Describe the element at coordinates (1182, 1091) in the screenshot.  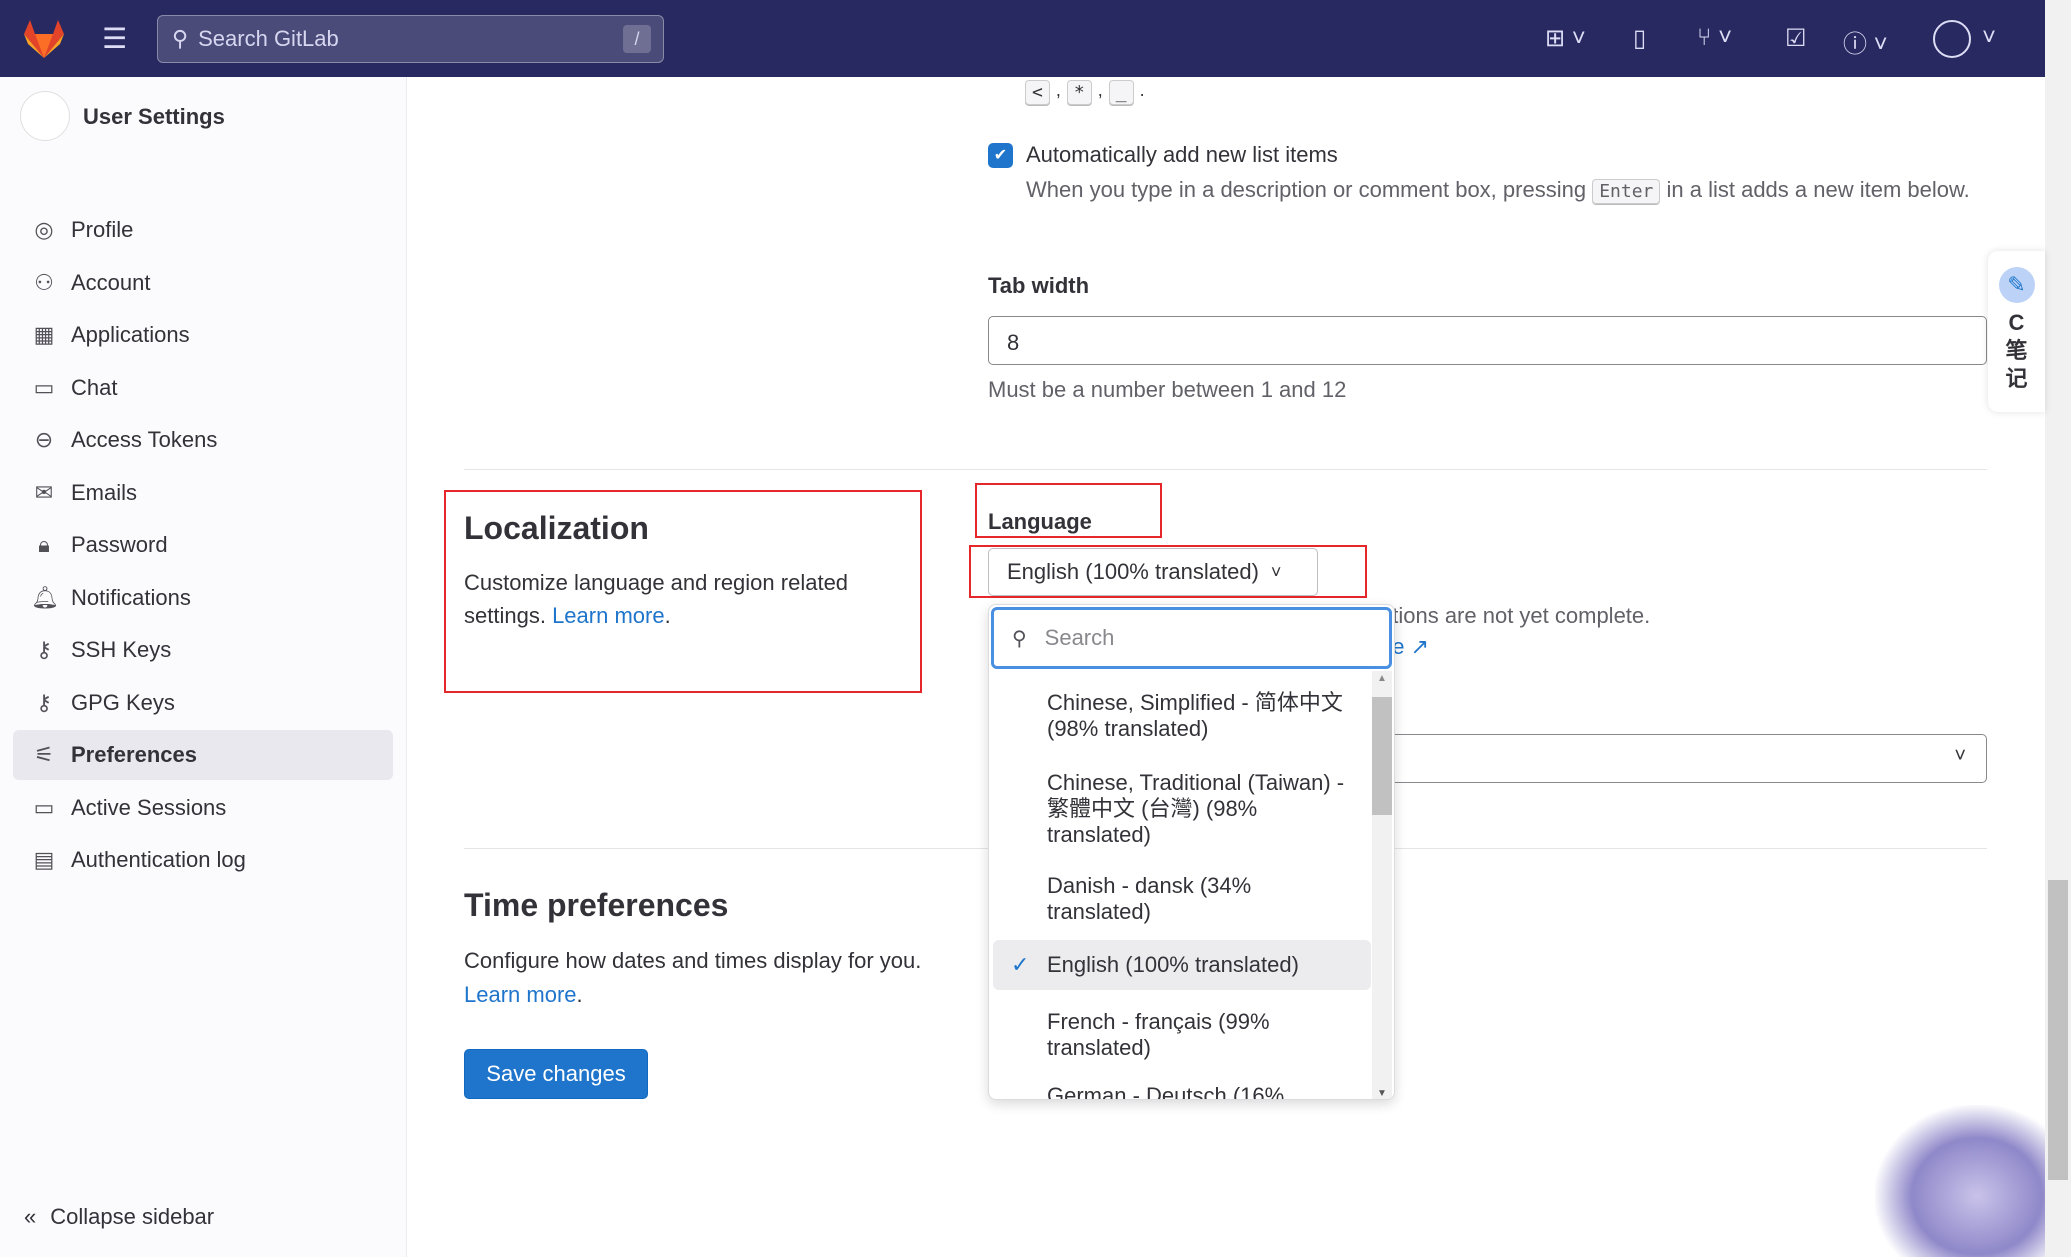
I see `language-option: German - Deutsch (16% translated)` at that location.